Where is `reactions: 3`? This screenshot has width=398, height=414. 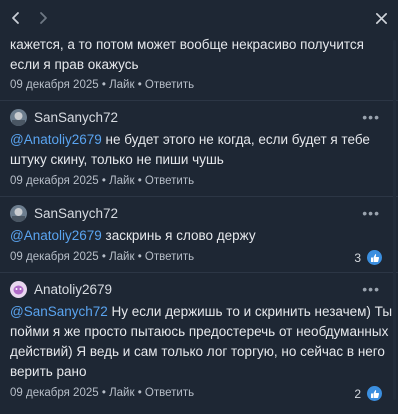
reactions: 3 is located at coordinates (368, 257).